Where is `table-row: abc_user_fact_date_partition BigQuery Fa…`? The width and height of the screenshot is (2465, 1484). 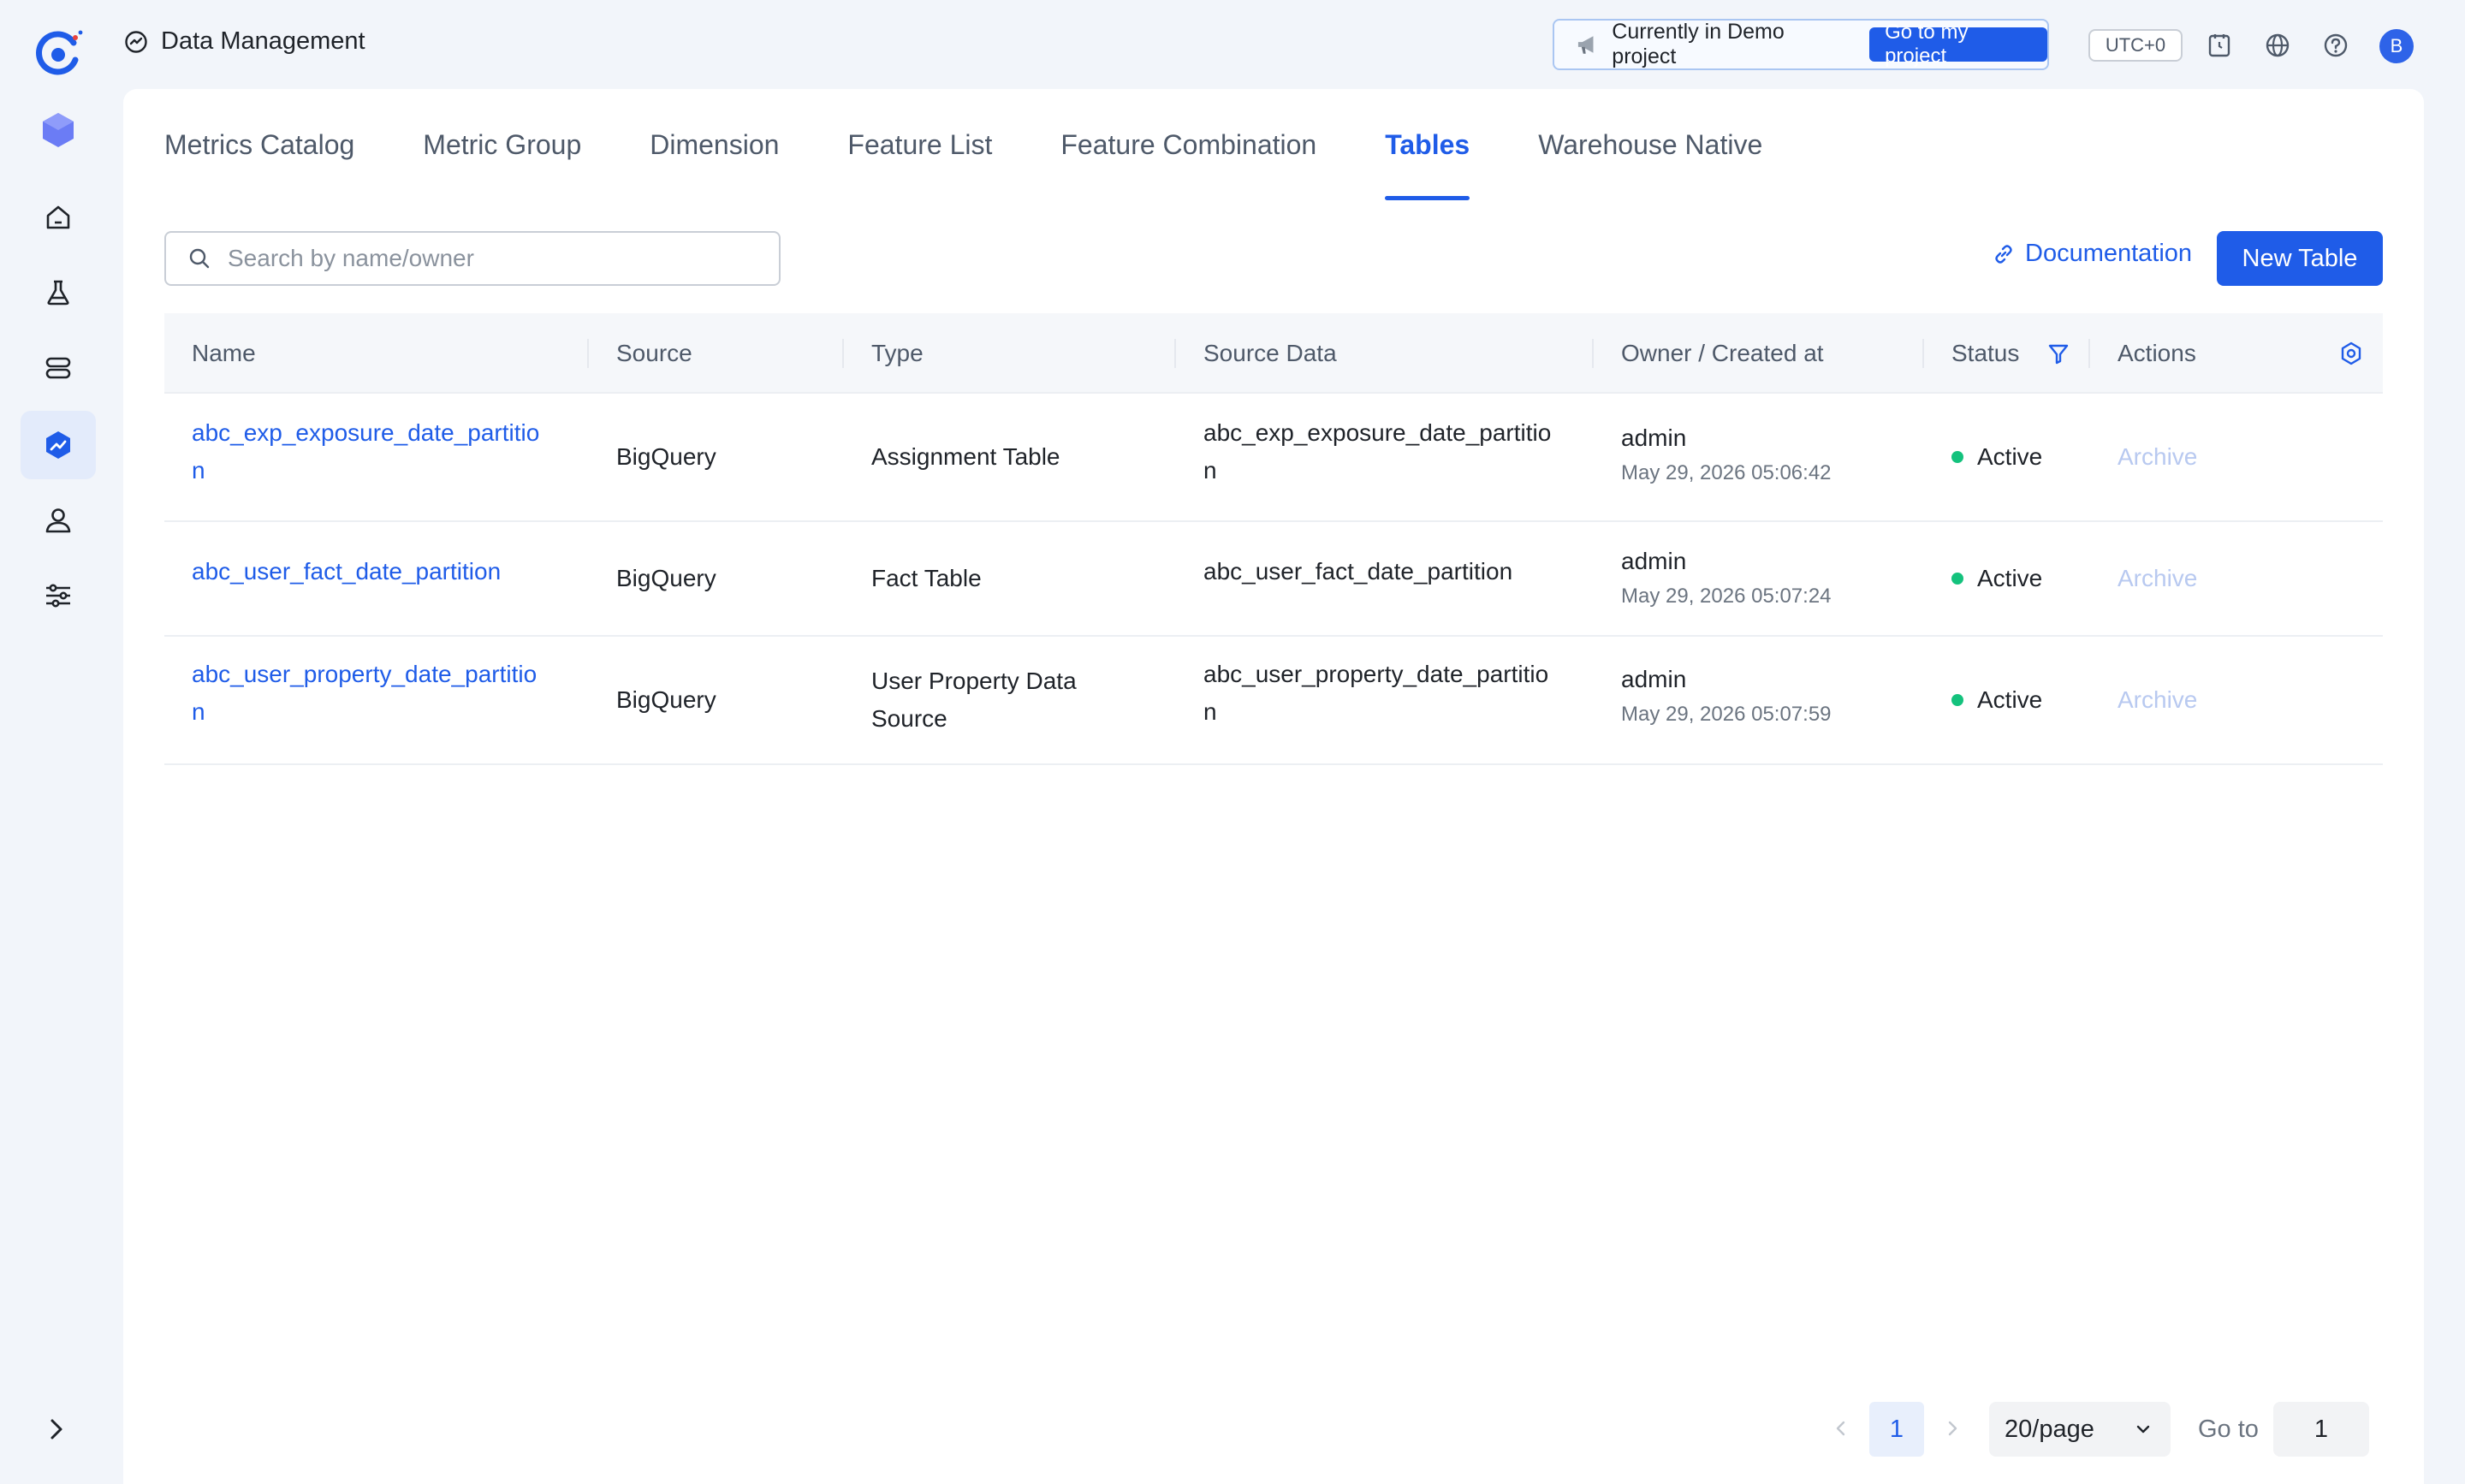
table-row: abc_user_fact_date_partition BigQuery Fa… is located at coordinates (1273, 580).